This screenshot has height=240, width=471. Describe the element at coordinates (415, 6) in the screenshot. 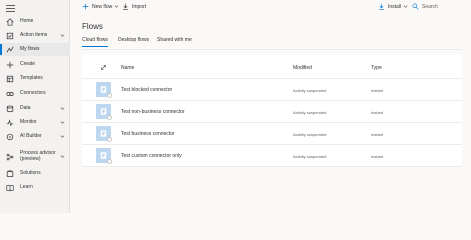

I see `search-icon` at that location.